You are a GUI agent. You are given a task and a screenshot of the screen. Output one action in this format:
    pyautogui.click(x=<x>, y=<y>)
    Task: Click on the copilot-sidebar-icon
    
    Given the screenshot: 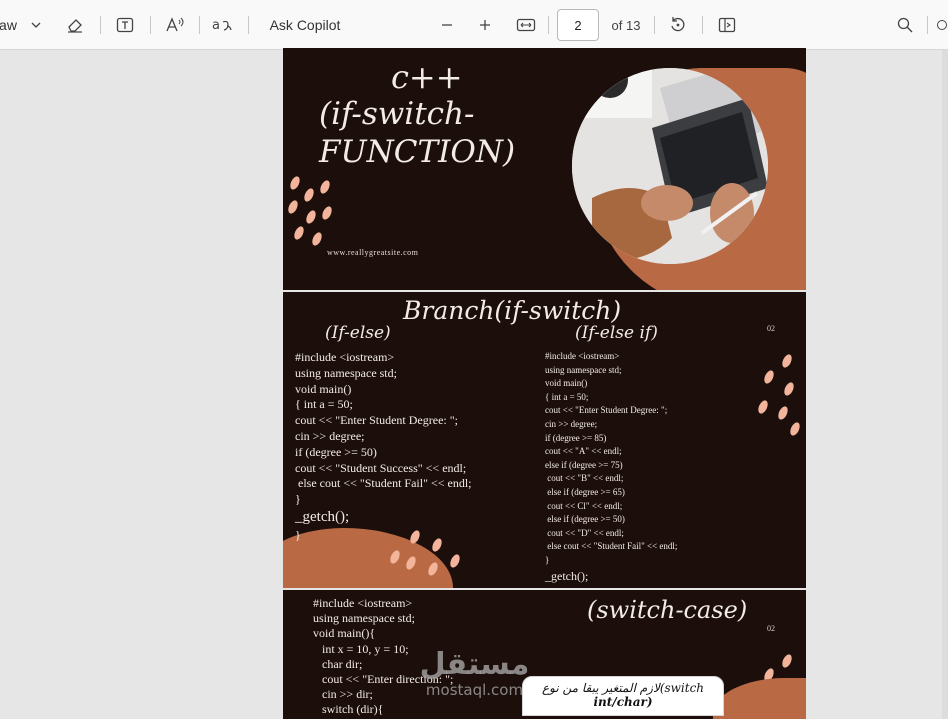 What is the action you would take?
    pyautogui.click(x=942, y=25)
    